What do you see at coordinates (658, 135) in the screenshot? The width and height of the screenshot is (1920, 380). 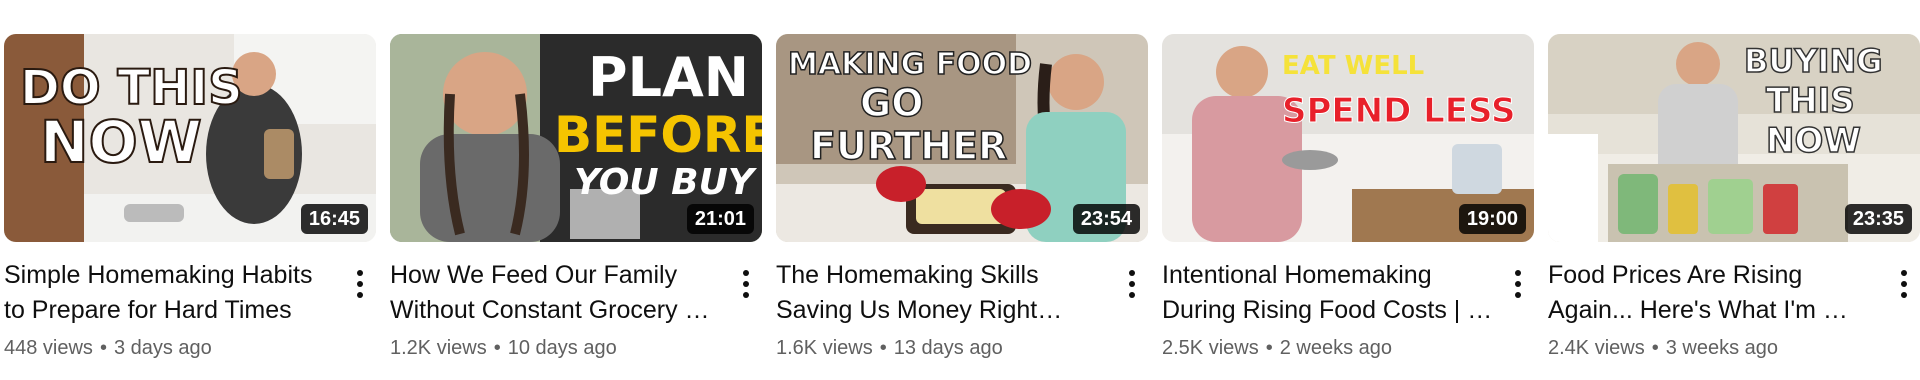 I see `thumbnail-text-line: BEFORE` at bounding box center [658, 135].